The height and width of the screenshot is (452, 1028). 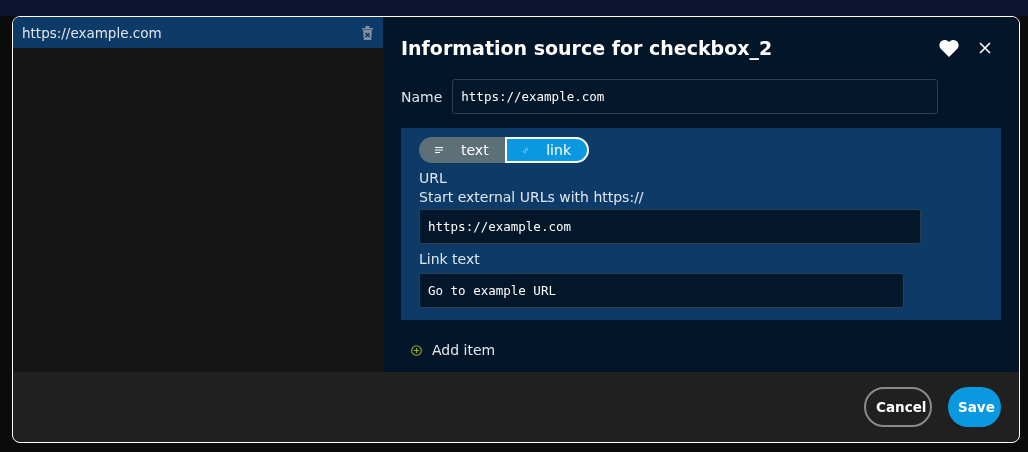 What do you see at coordinates (433, 178) in the screenshot?
I see `url-label: URL` at bounding box center [433, 178].